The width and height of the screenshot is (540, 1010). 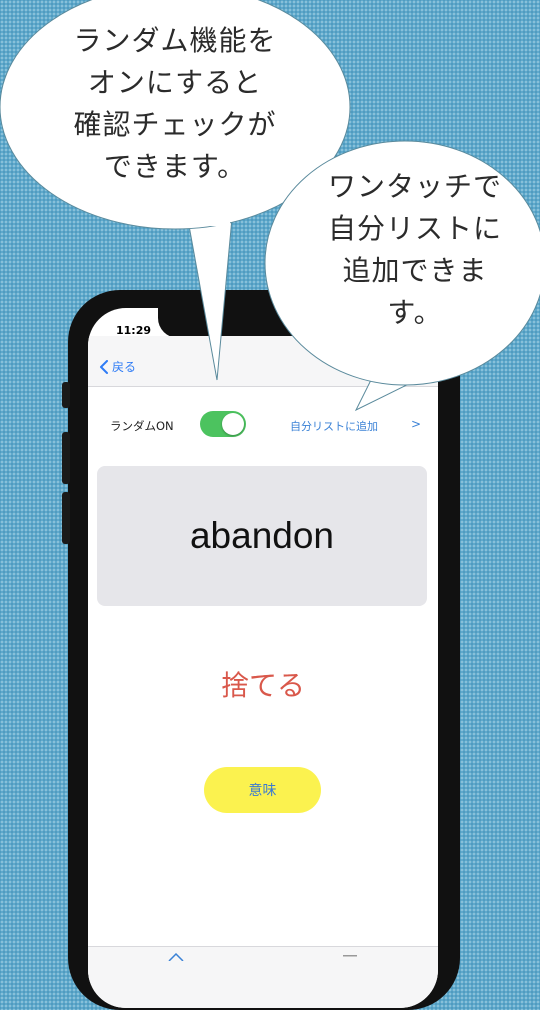 What do you see at coordinates (415, 270) in the screenshot?
I see `right-callout-line: 追加できま` at bounding box center [415, 270].